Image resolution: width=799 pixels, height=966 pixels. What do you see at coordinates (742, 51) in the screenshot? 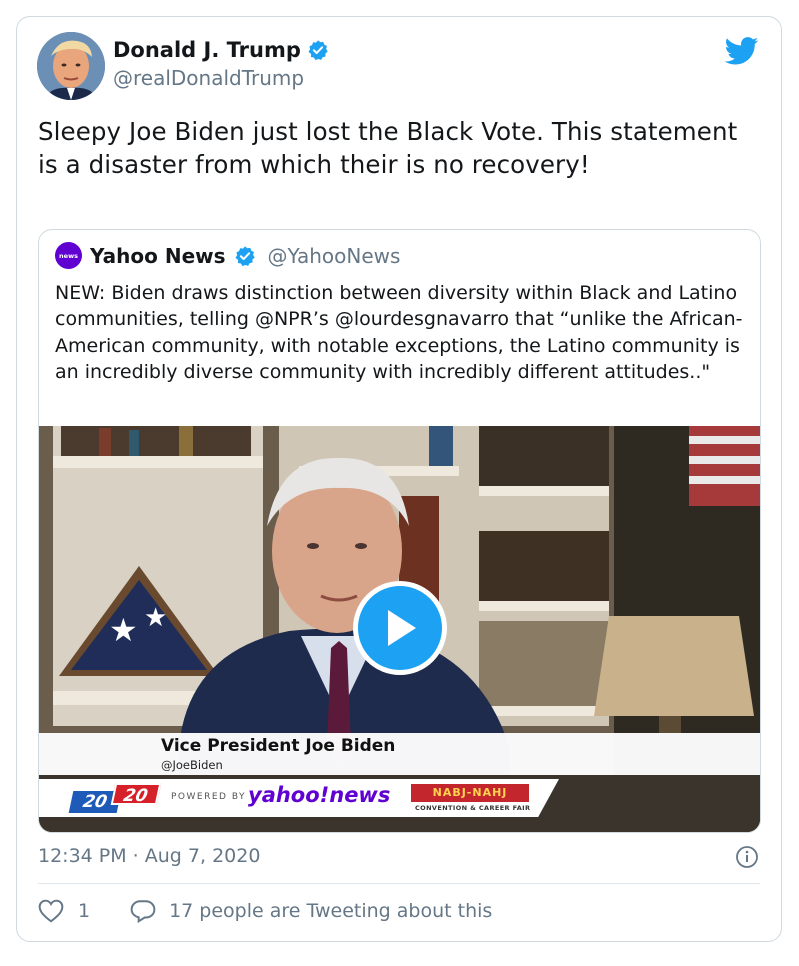
I see `twitter-bird-icon` at bounding box center [742, 51].